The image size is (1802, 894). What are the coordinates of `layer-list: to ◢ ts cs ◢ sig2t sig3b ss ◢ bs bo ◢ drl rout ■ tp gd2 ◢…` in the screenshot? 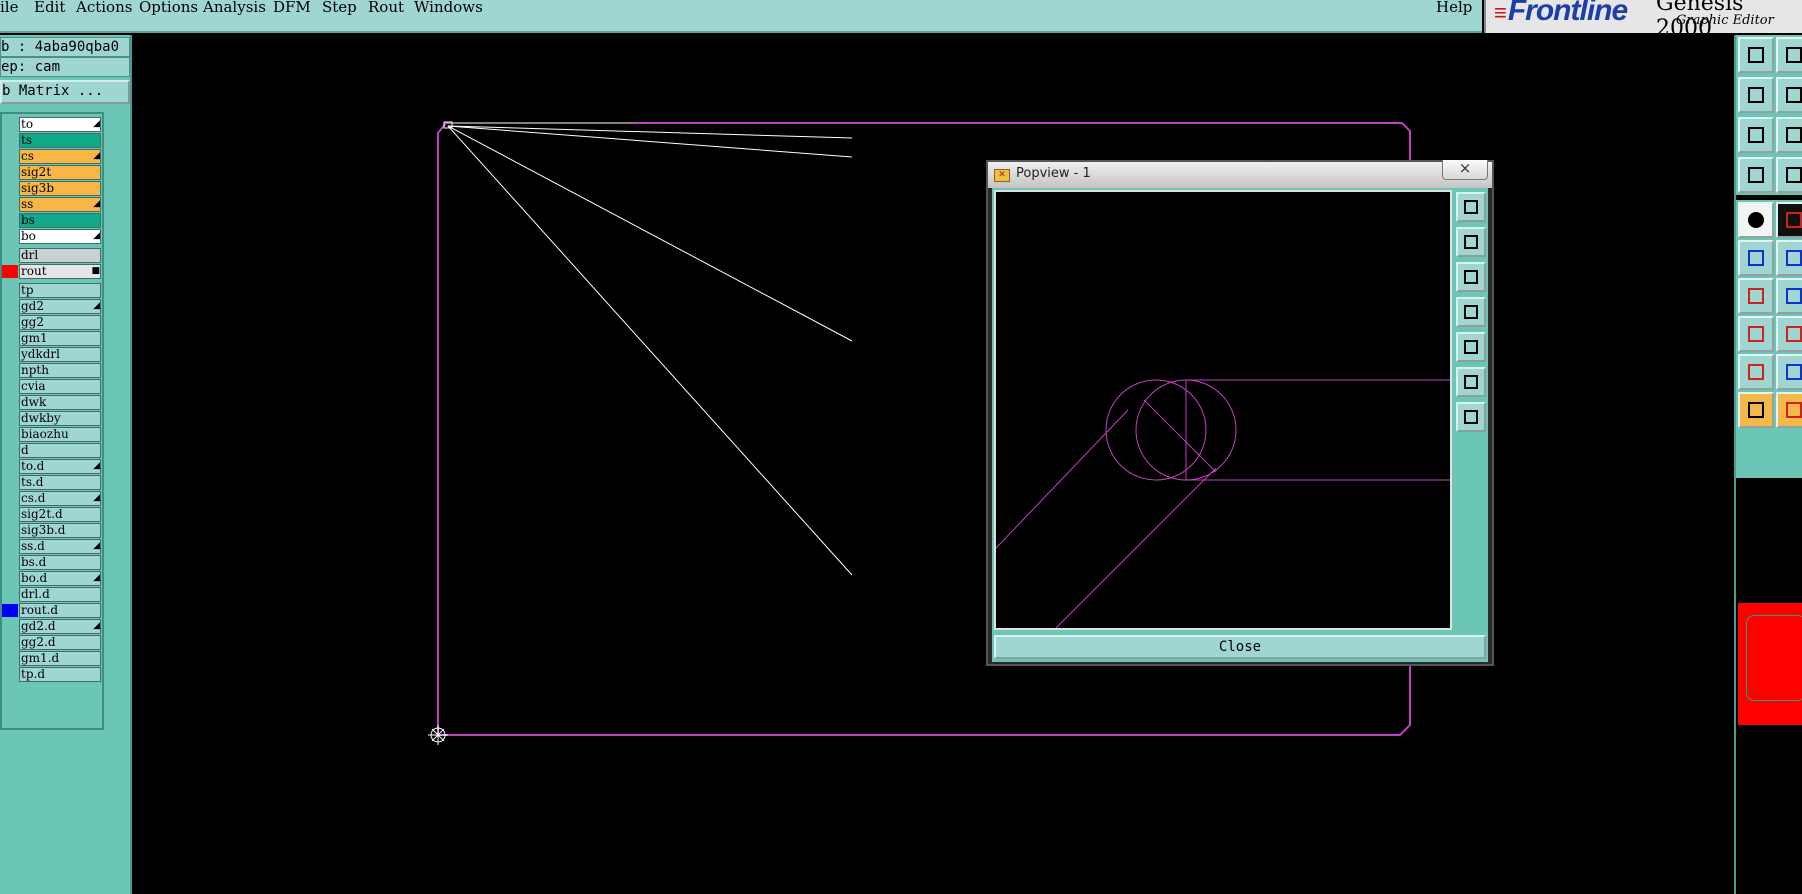 It's located at (52, 421).